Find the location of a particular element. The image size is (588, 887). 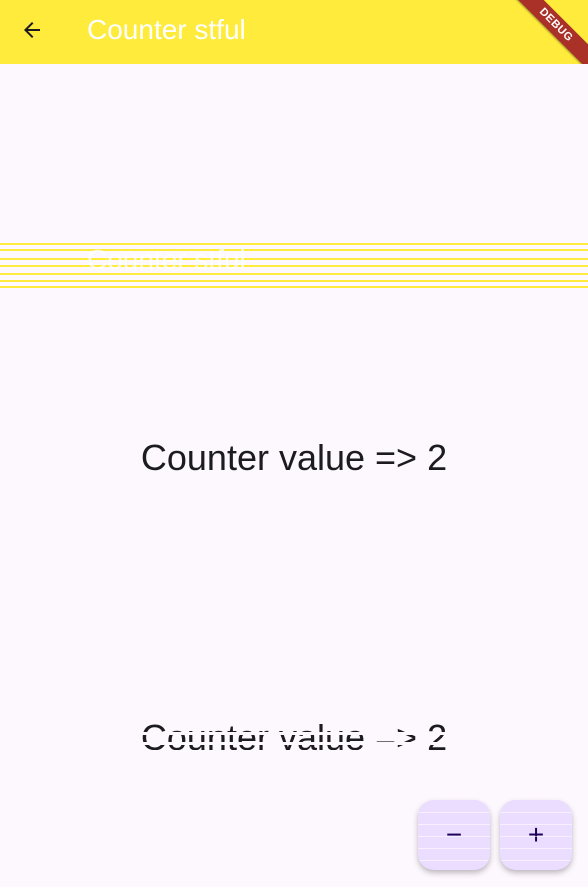

debug-banner: DEBUG is located at coordinates (544, 32).